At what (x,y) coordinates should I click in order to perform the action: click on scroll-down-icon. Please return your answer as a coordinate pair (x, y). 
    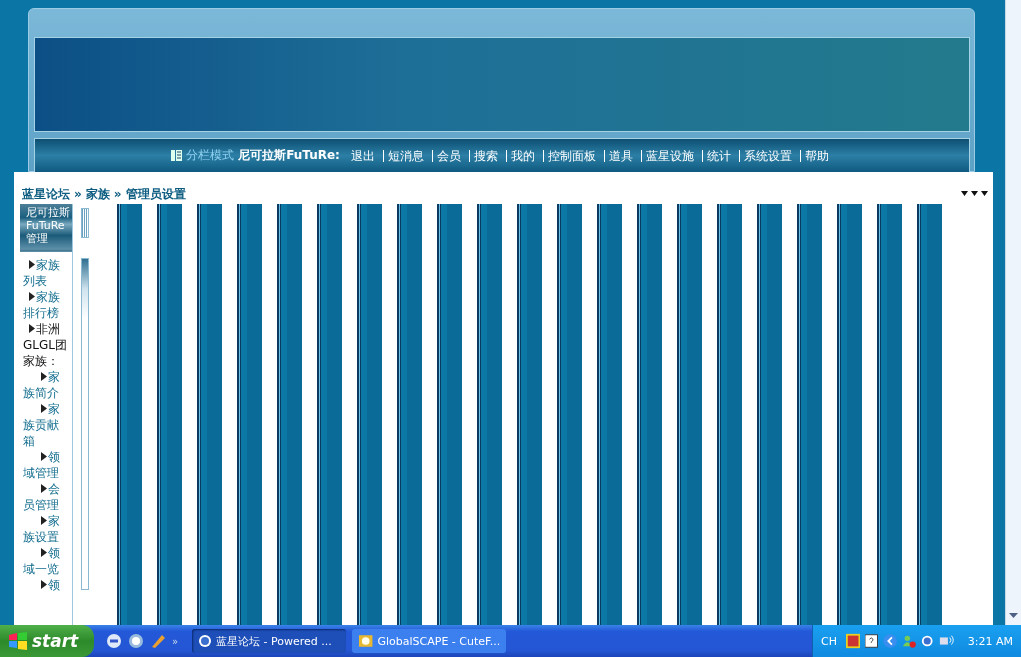
    Looking at the image, I should click on (1013, 616).